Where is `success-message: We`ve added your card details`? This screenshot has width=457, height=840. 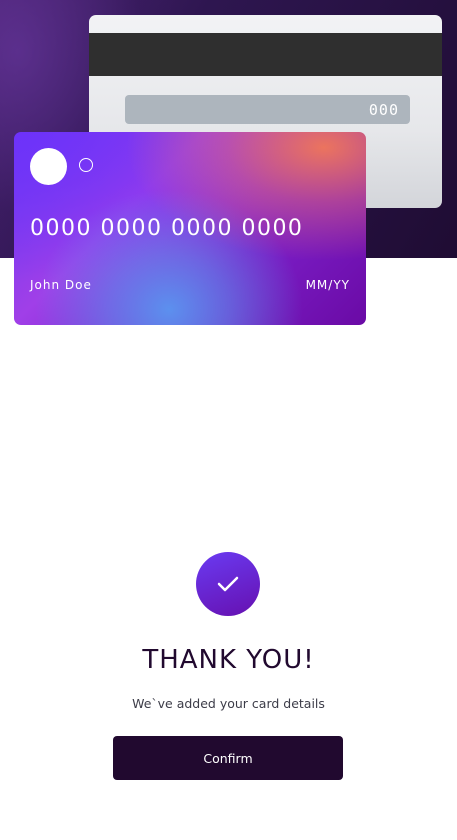
success-message: We`ve added your card details is located at coordinates (228, 703).